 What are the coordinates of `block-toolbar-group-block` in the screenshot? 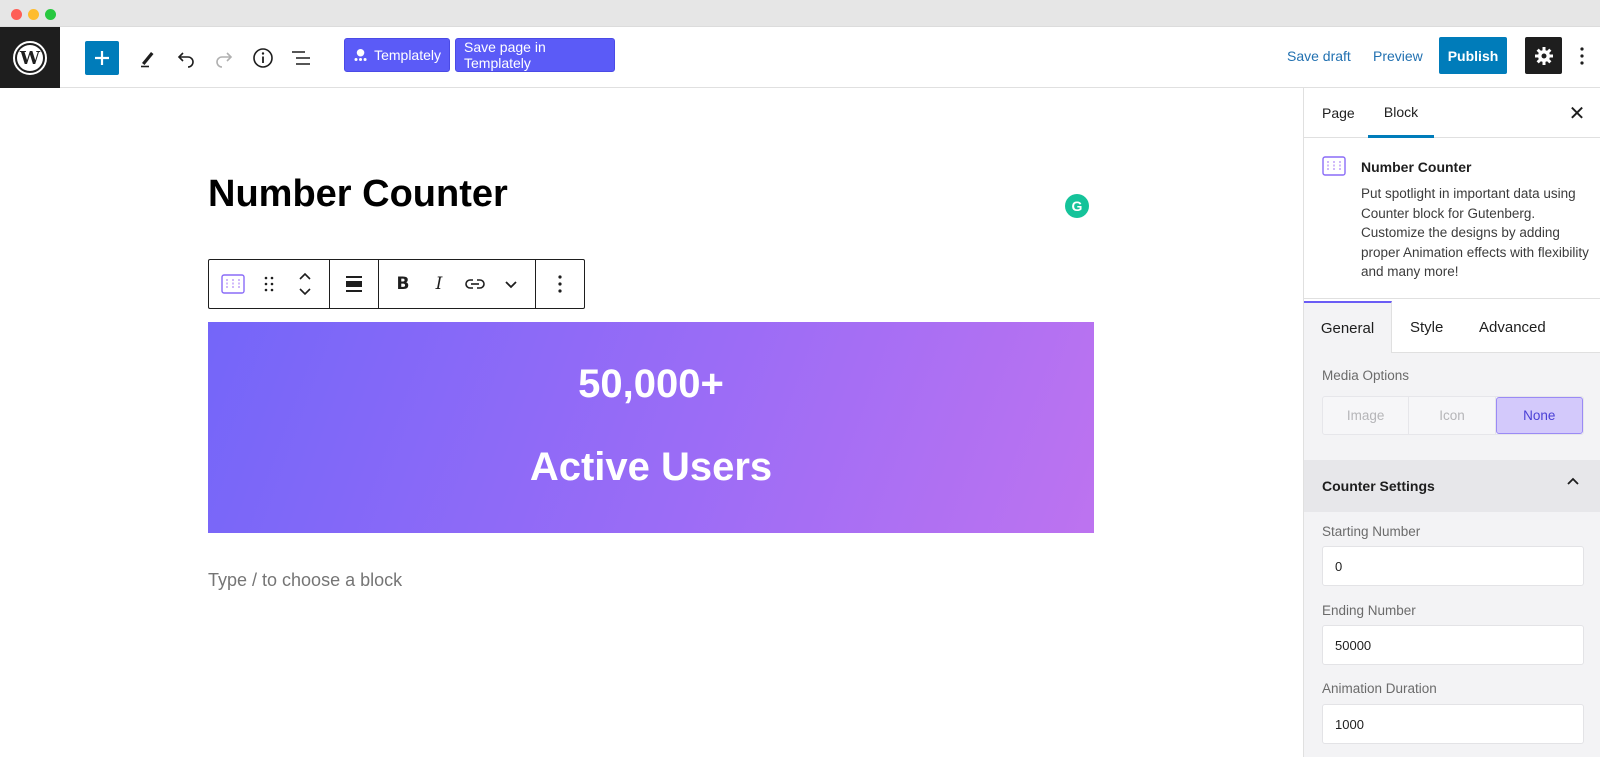 It's located at (269, 284).